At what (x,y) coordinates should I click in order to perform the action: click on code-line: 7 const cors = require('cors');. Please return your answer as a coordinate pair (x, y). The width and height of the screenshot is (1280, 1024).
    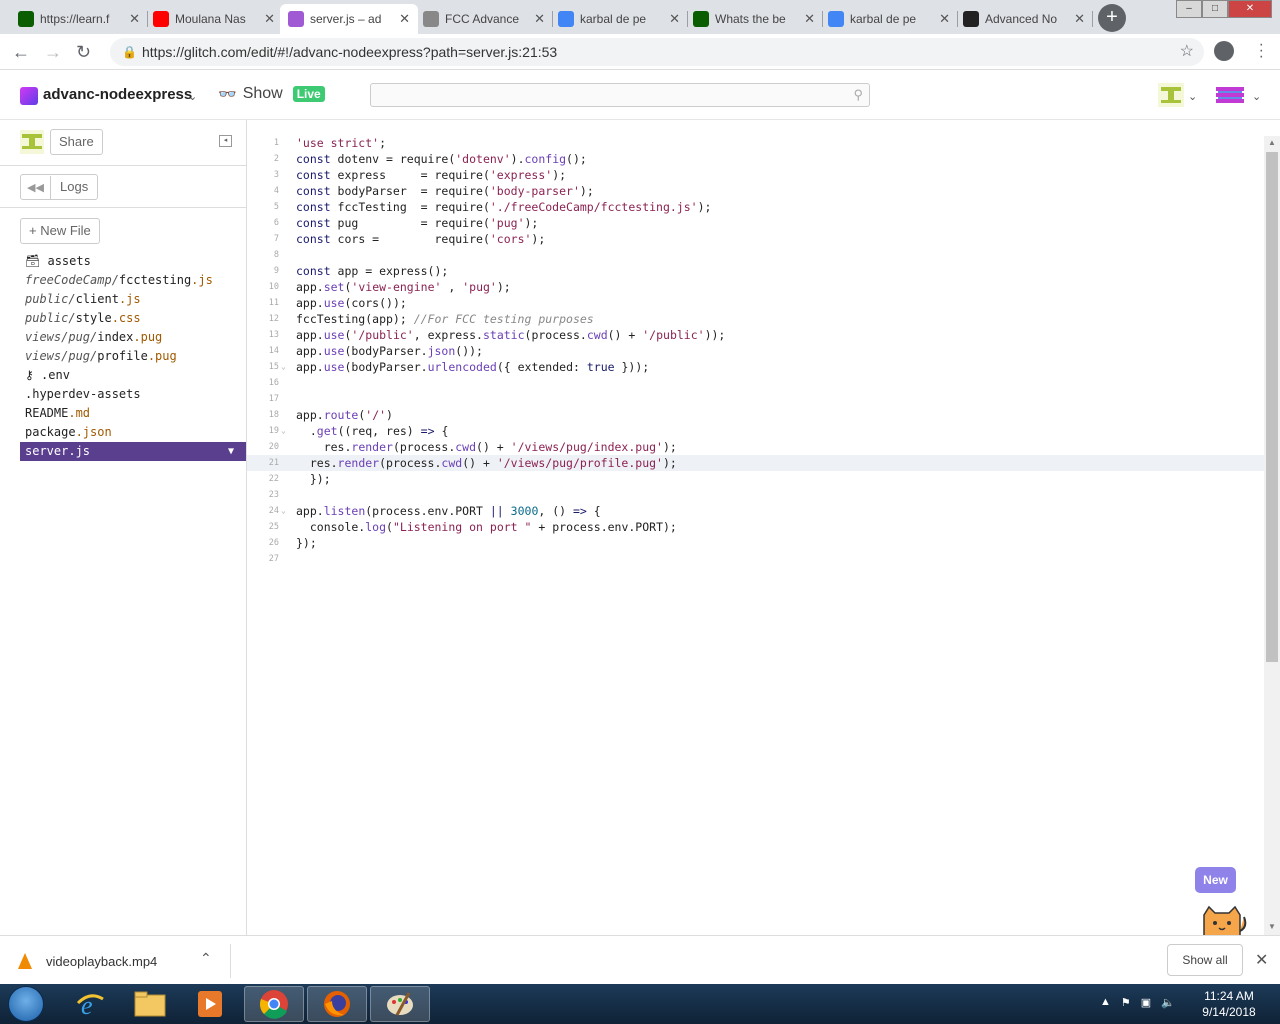
    Looking at the image, I should click on (755, 239).